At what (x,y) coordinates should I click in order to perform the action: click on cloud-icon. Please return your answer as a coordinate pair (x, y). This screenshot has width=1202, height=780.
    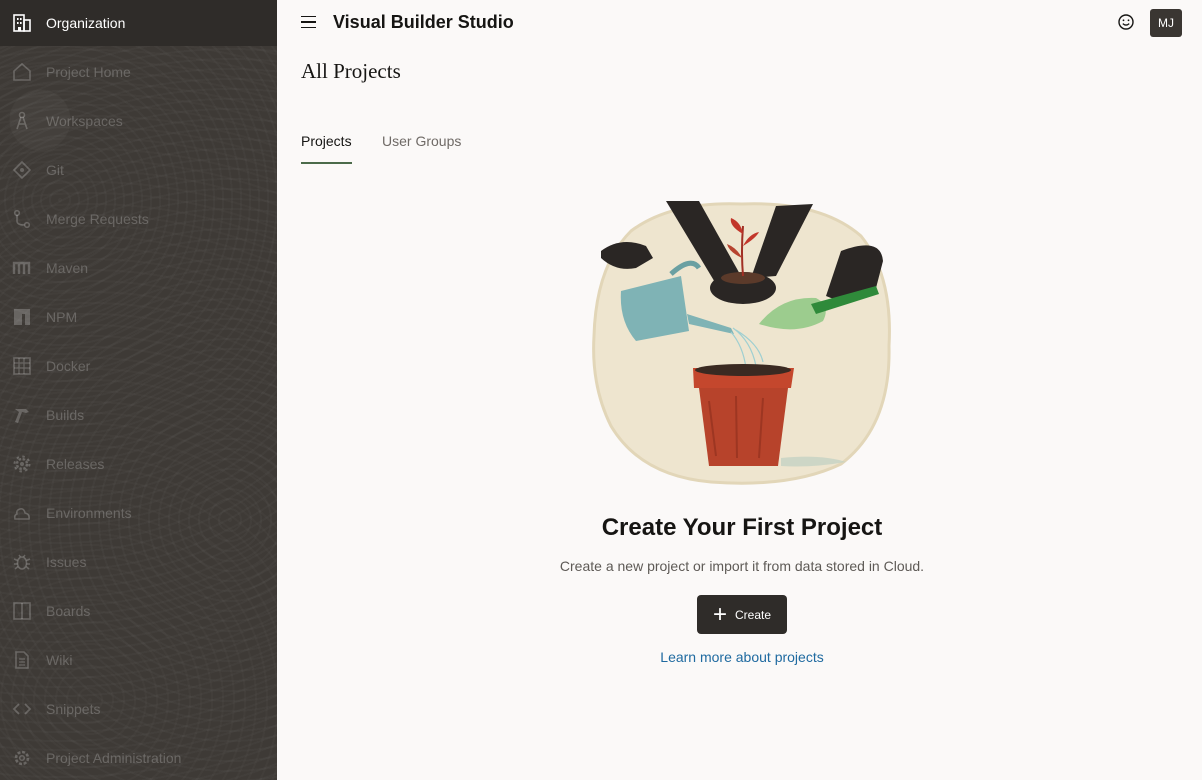
    Looking at the image, I should click on (22, 513).